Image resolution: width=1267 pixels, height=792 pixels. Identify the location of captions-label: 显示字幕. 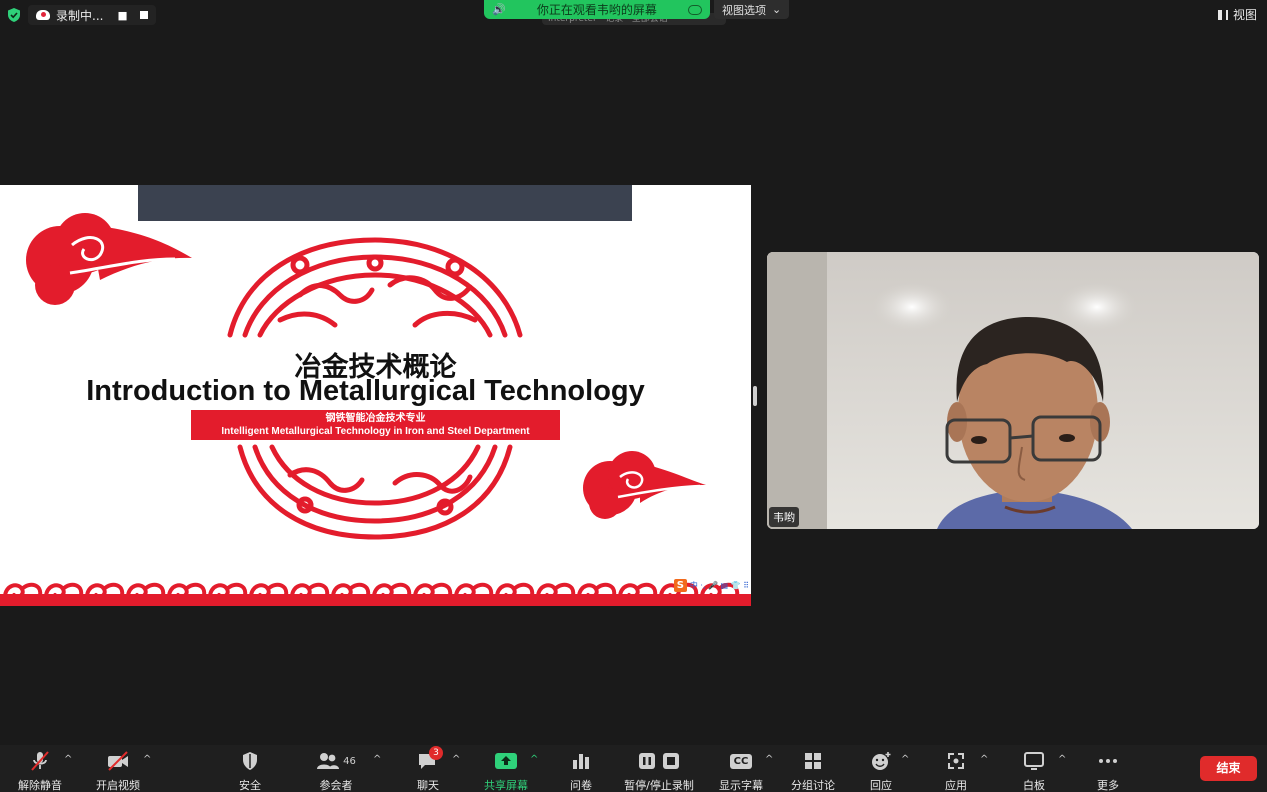
(741, 785).